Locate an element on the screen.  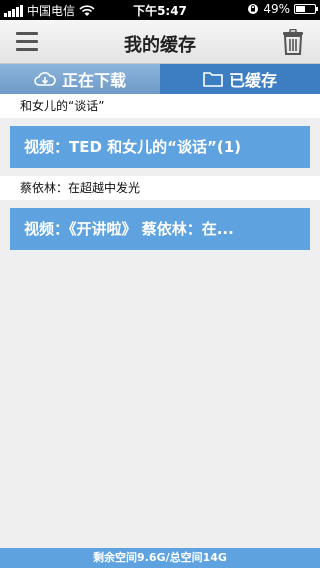
trash-icon is located at coordinates (293, 41).